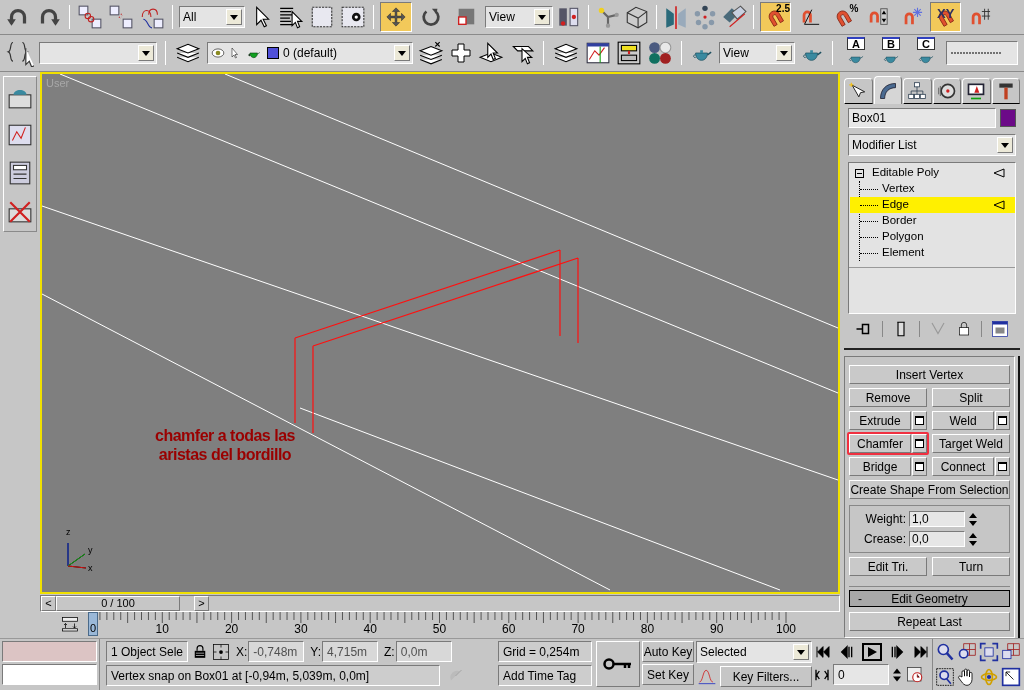 Image resolution: width=1024 pixels, height=690 pixels. I want to click on play-button, so click(872, 652).